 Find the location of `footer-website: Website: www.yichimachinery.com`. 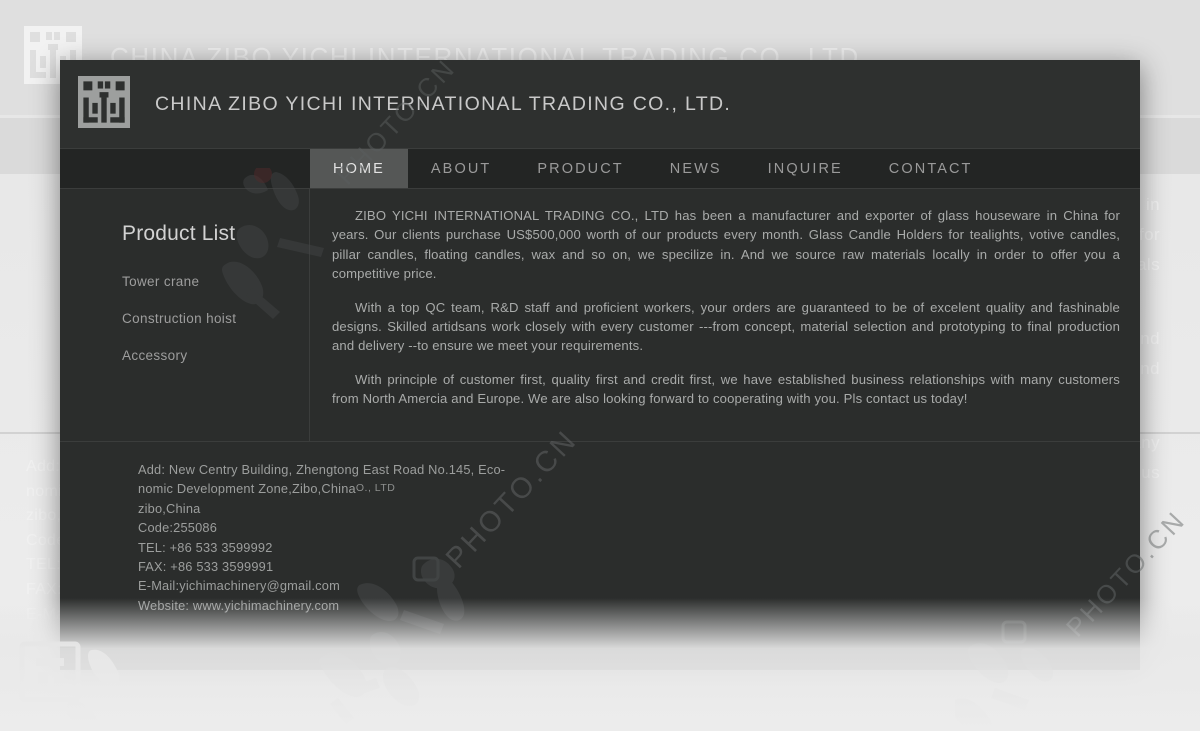

footer-website: Website: www.yichimachinery.com is located at coordinates (639, 605).